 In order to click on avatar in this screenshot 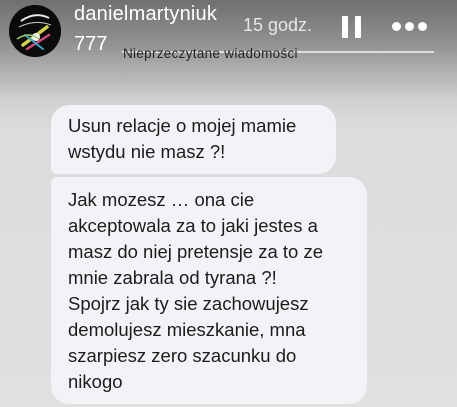, I will do `click(35, 31)`.